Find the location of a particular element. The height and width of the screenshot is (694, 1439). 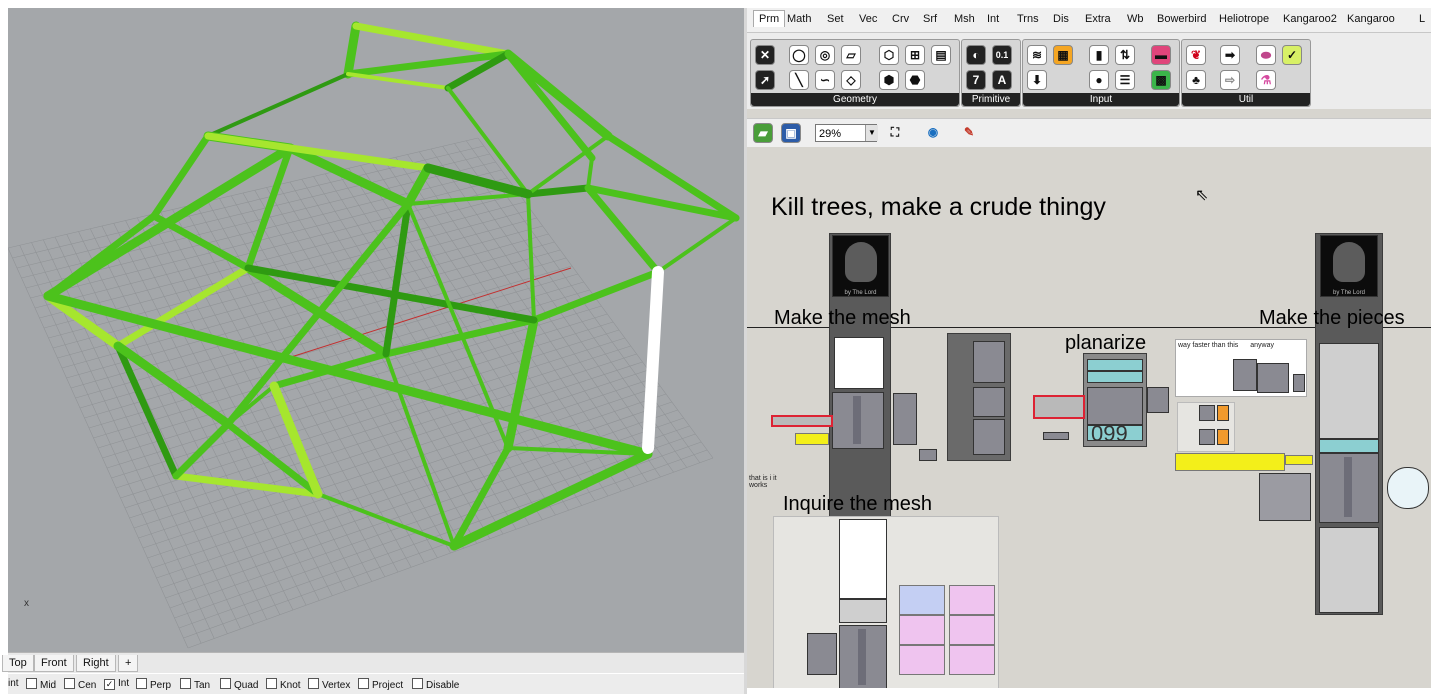

field-icon: ▤ is located at coordinates (941, 55).